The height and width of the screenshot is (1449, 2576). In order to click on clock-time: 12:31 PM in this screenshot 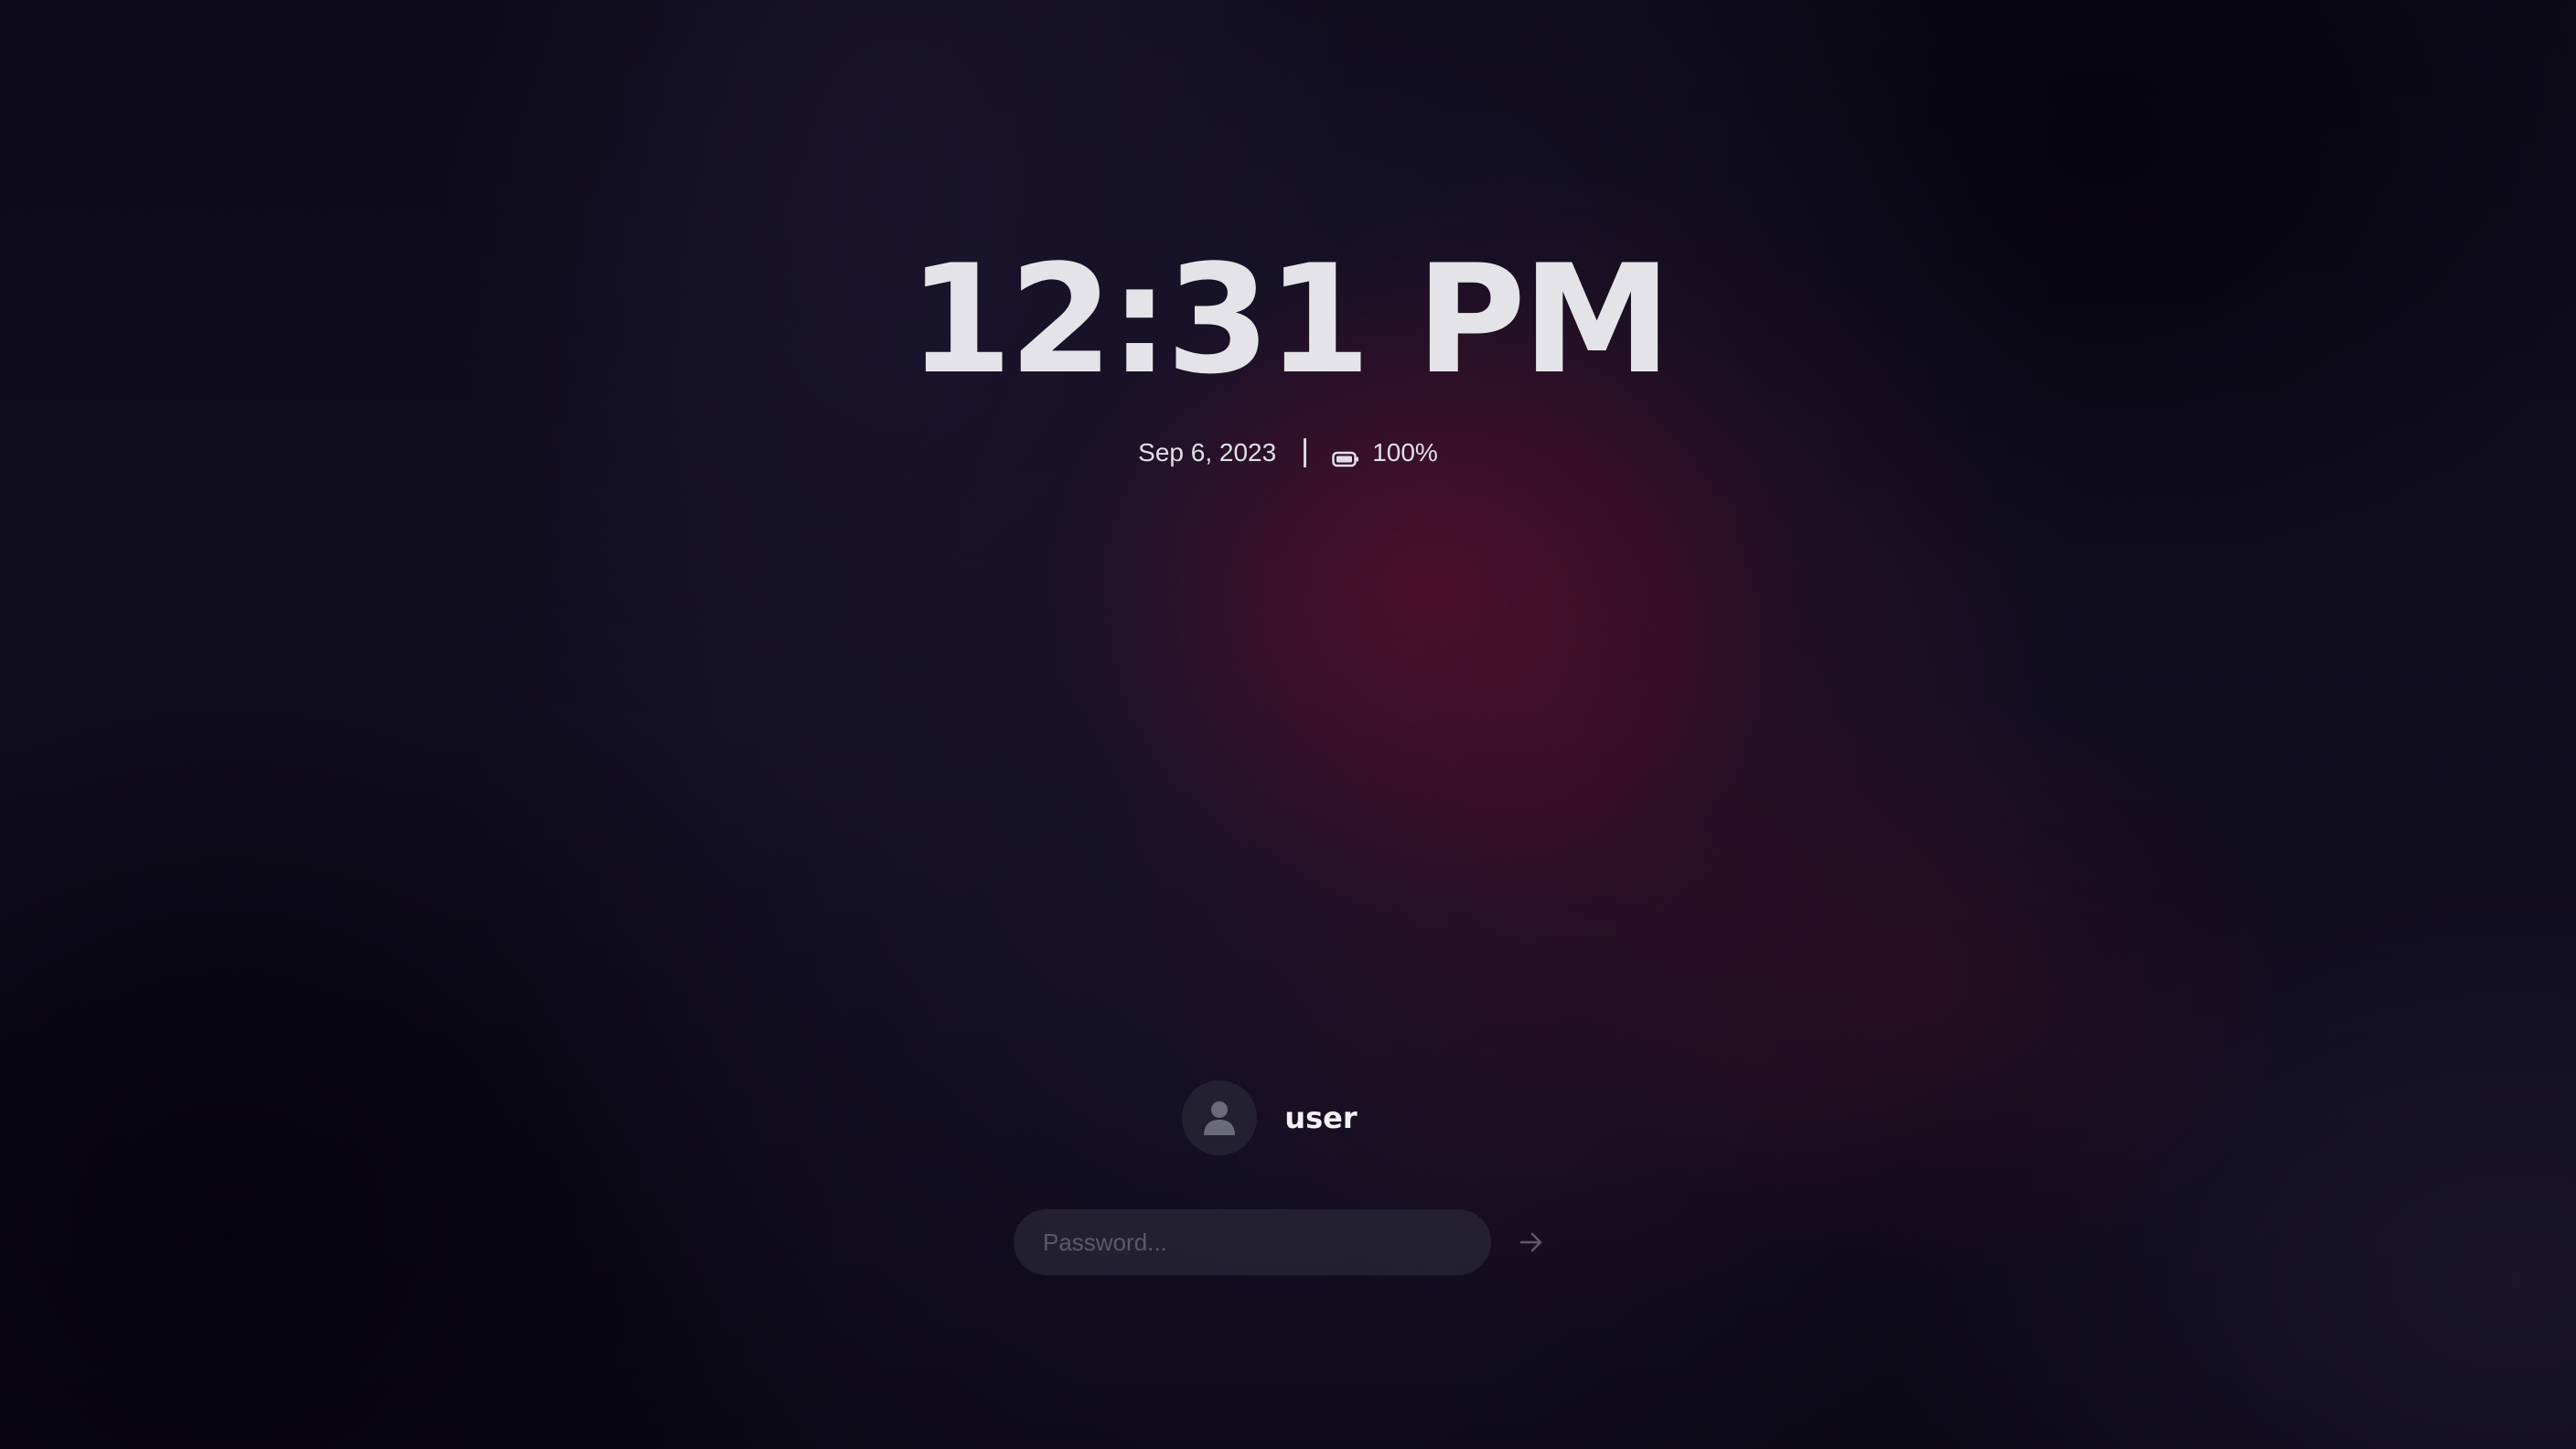, I will do `click(1290, 319)`.